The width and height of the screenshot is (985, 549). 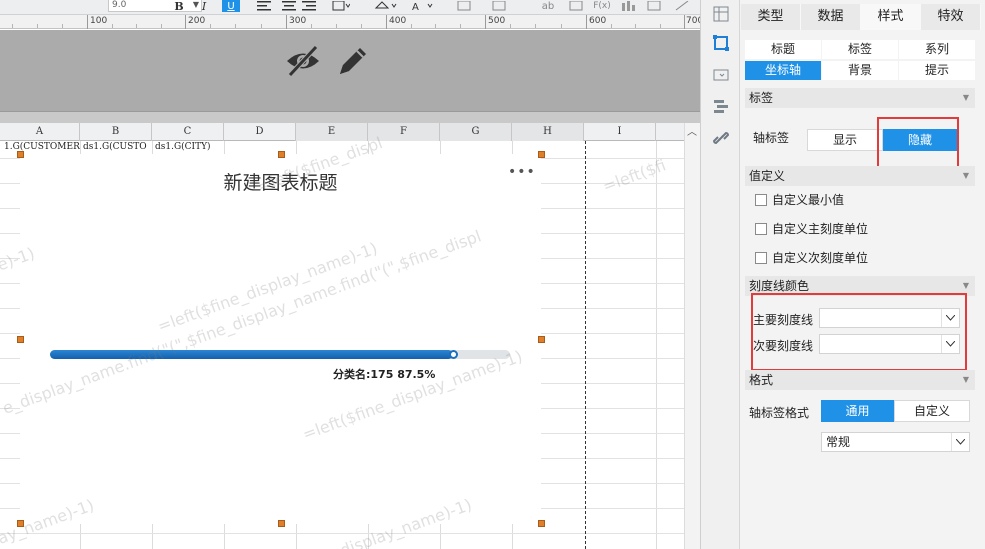 I want to click on cell-attr-icon, so click(x=721, y=14).